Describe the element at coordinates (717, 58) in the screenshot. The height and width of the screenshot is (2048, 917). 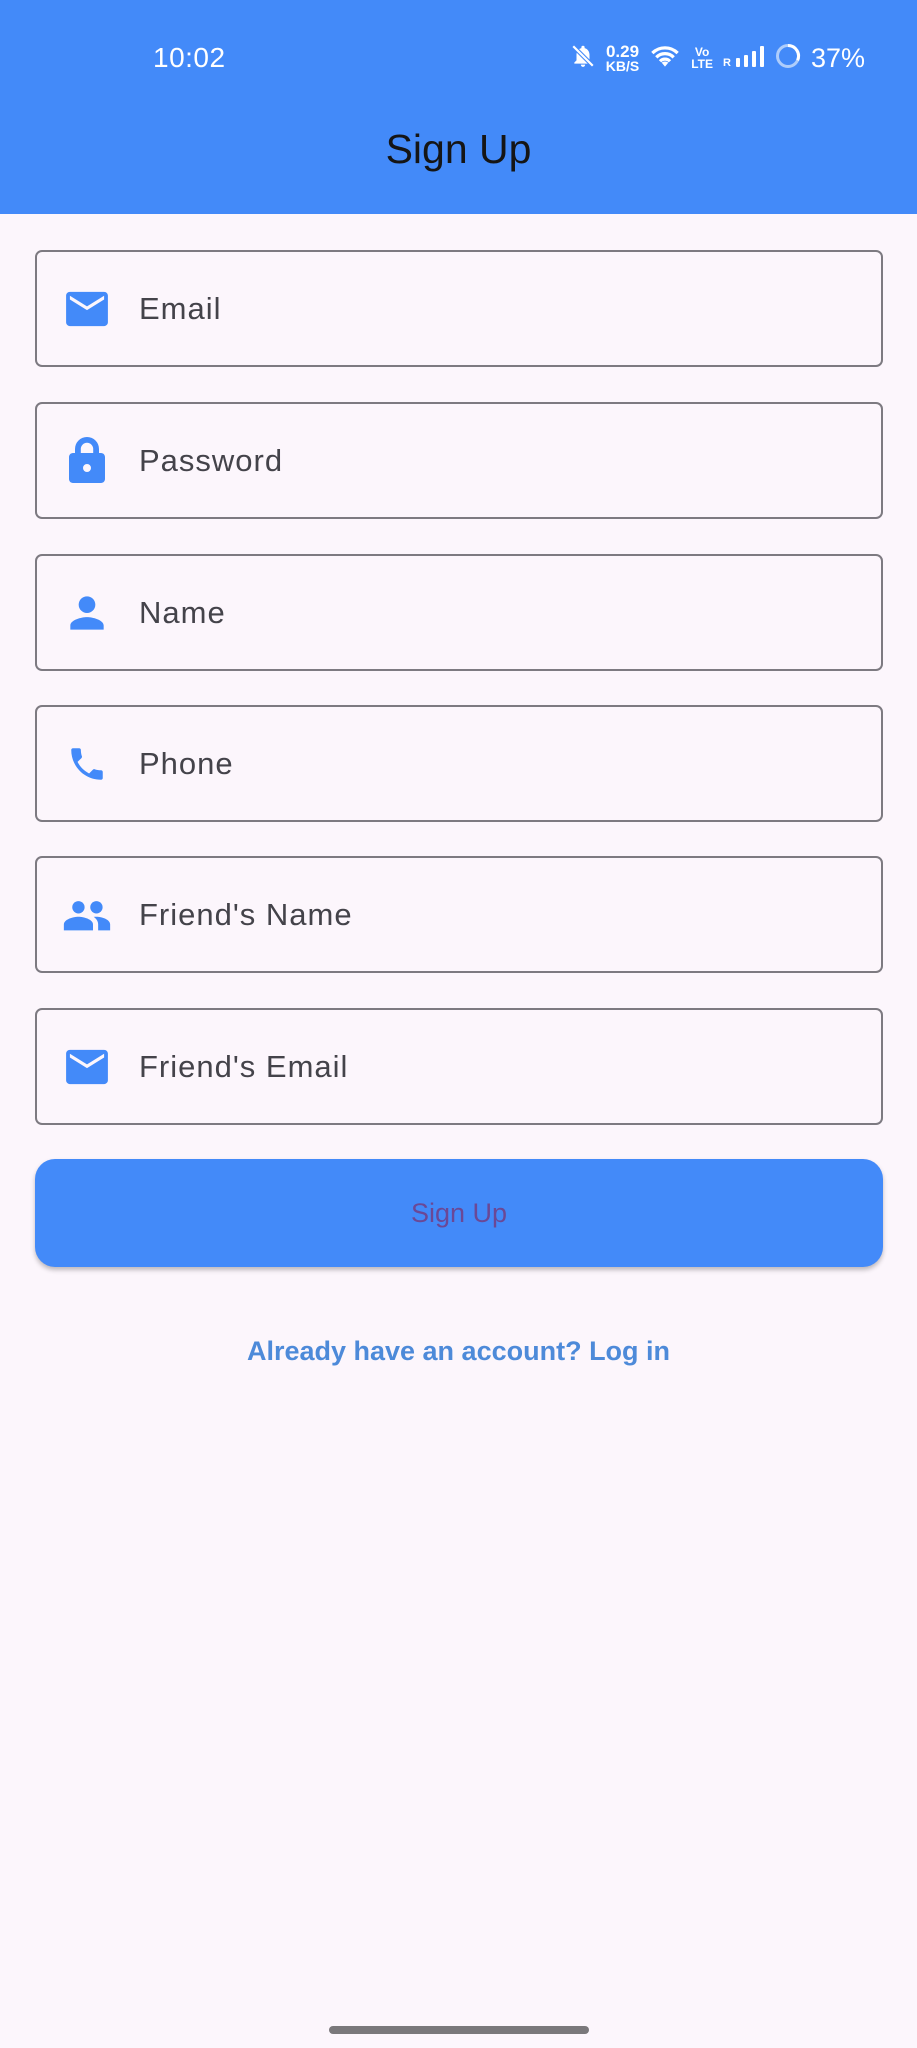
I see `status-icons: 0.29 KB/S Vo LTE R 37%` at that location.